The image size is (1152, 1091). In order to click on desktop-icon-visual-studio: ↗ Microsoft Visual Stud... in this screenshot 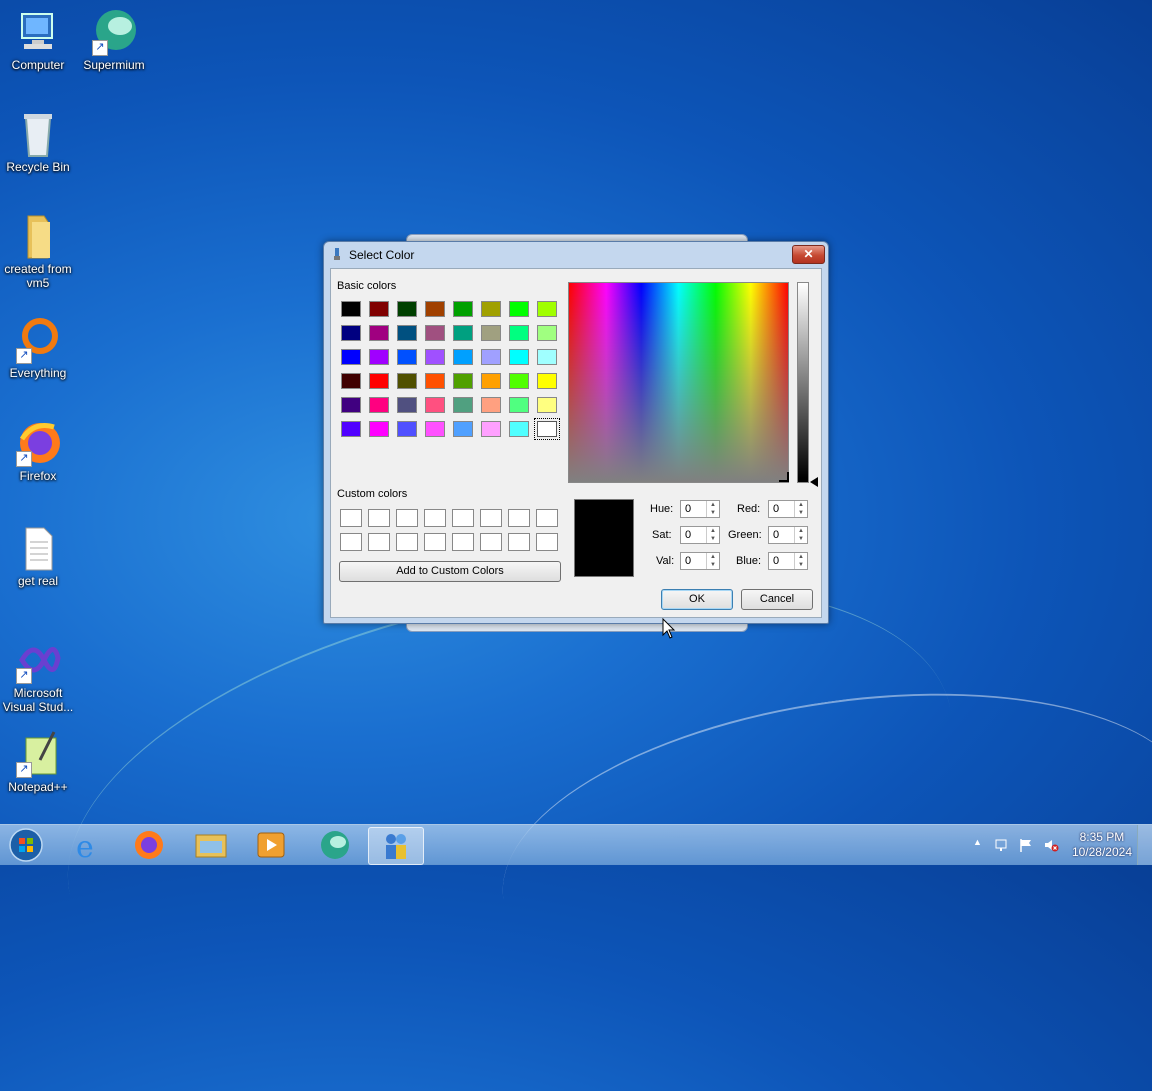, I will do `click(38, 675)`.